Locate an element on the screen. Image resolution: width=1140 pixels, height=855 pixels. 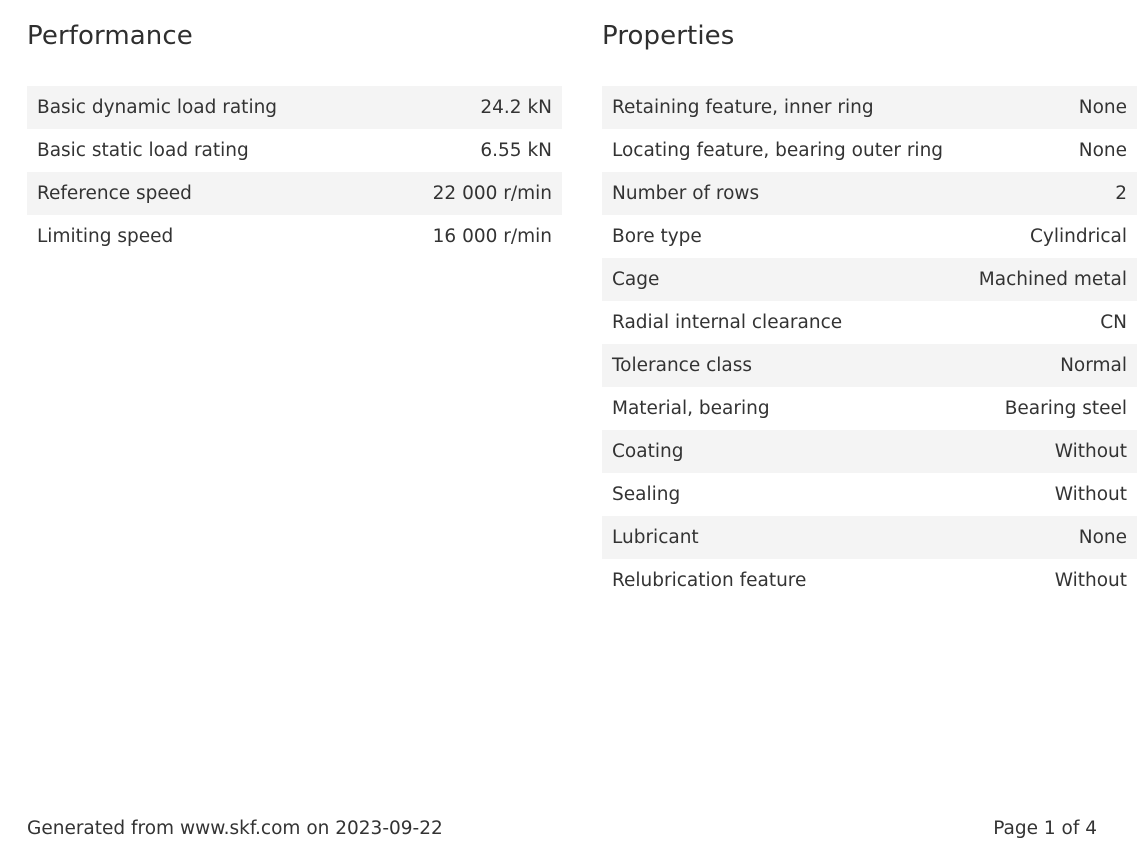
row-label: Lubricant is located at coordinates (655, 537).